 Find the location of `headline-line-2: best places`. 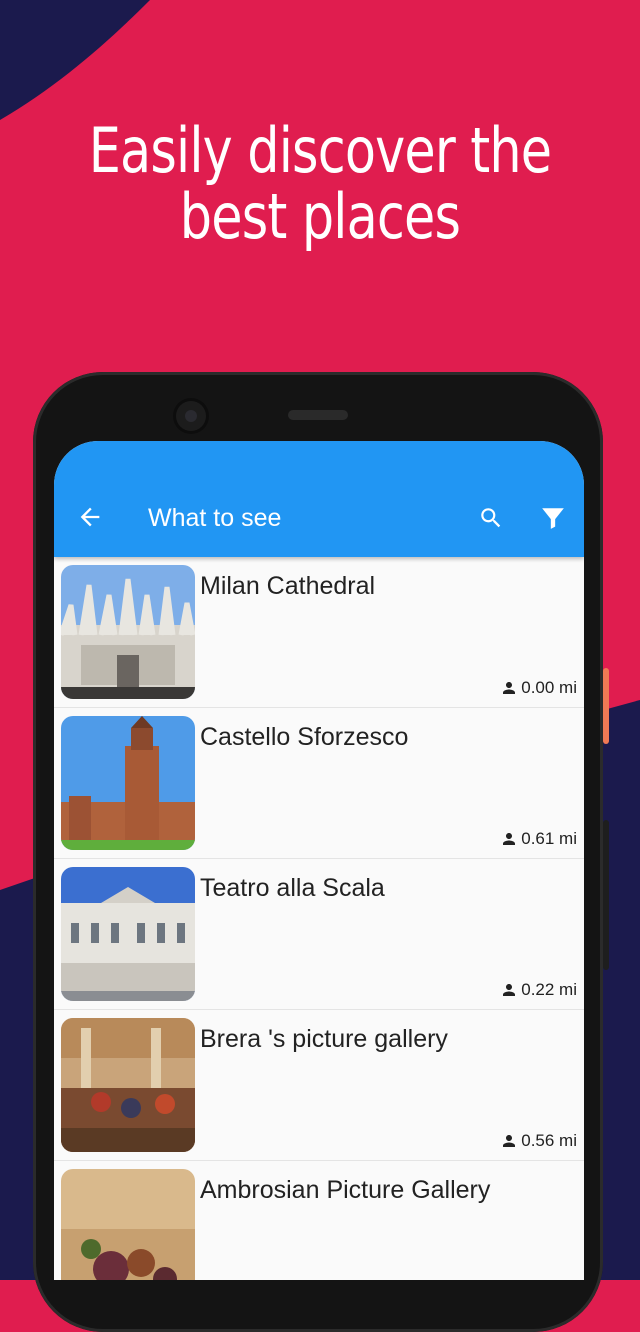

headline-line-2: best places is located at coordinates (320, 216).